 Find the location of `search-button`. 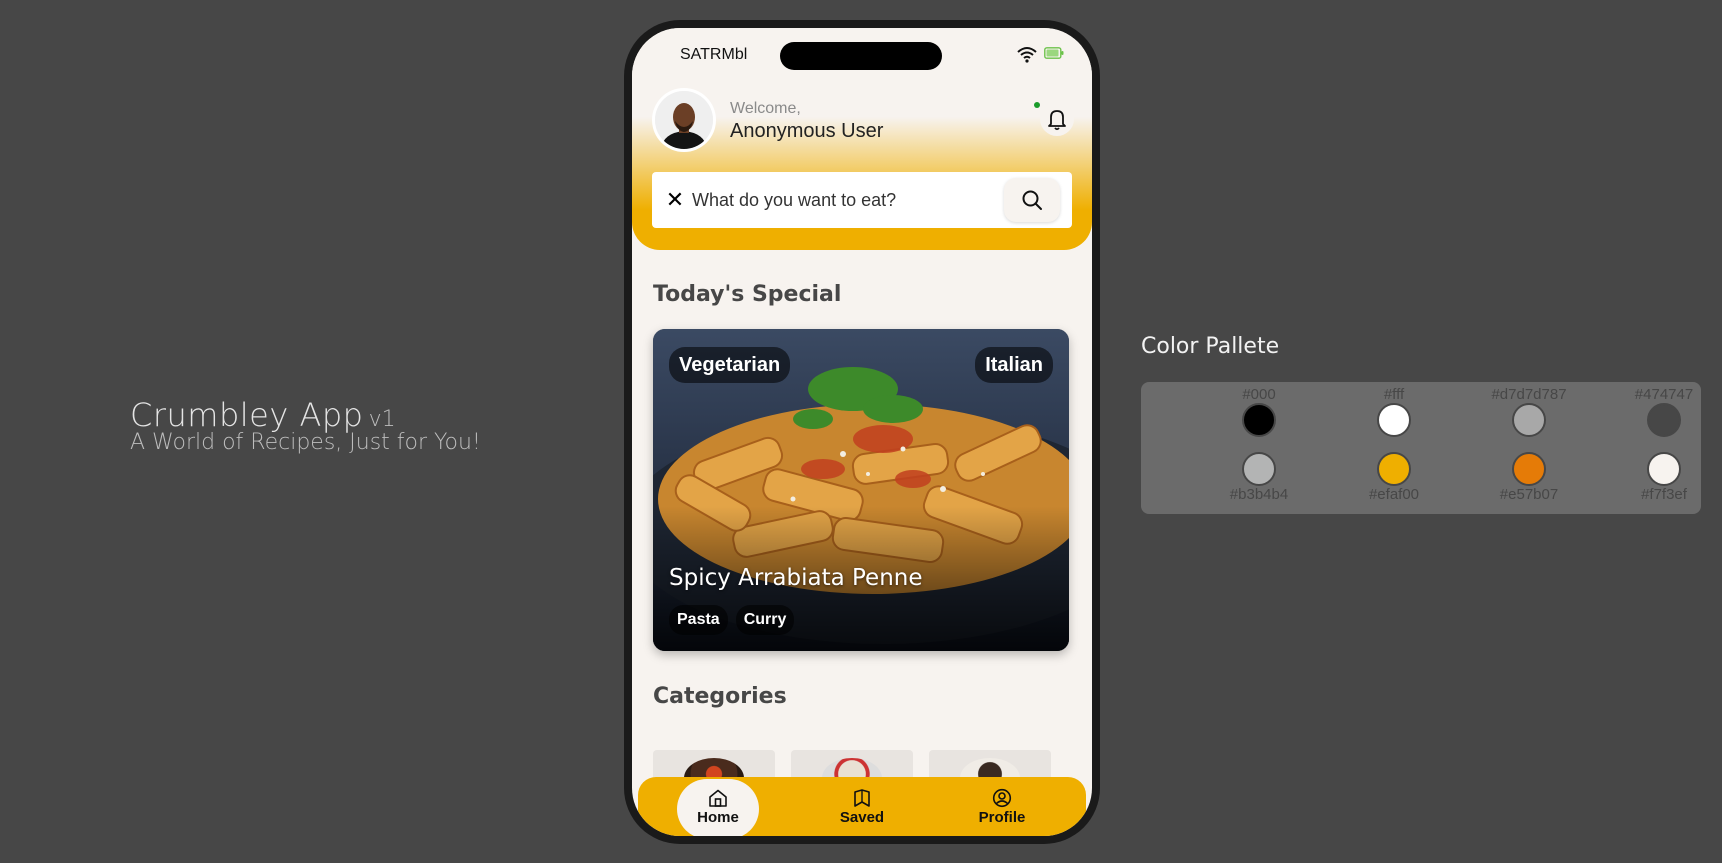

search-button is located at coordinates (1032, 200).